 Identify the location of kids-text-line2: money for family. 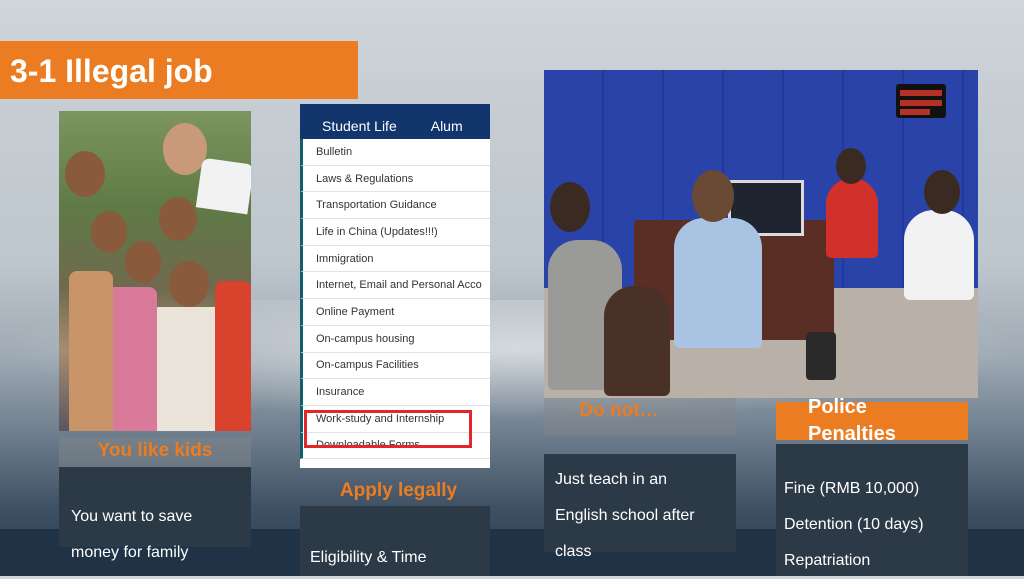
(130, 552).